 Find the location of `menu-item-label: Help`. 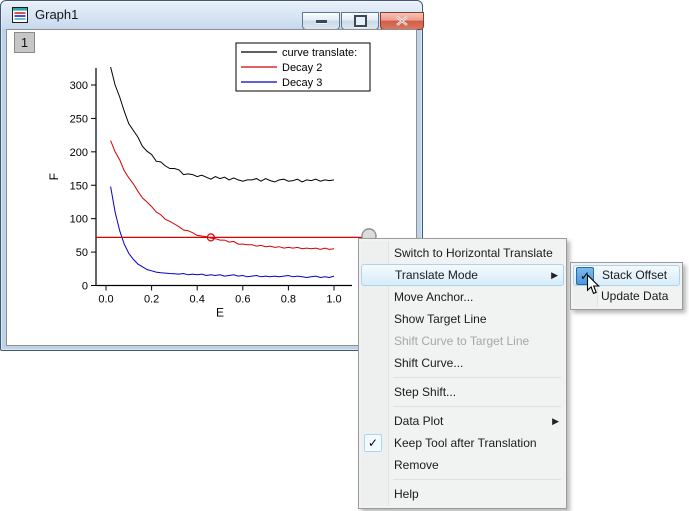

menu-item-label: Help is located at coordinates (406, 494).